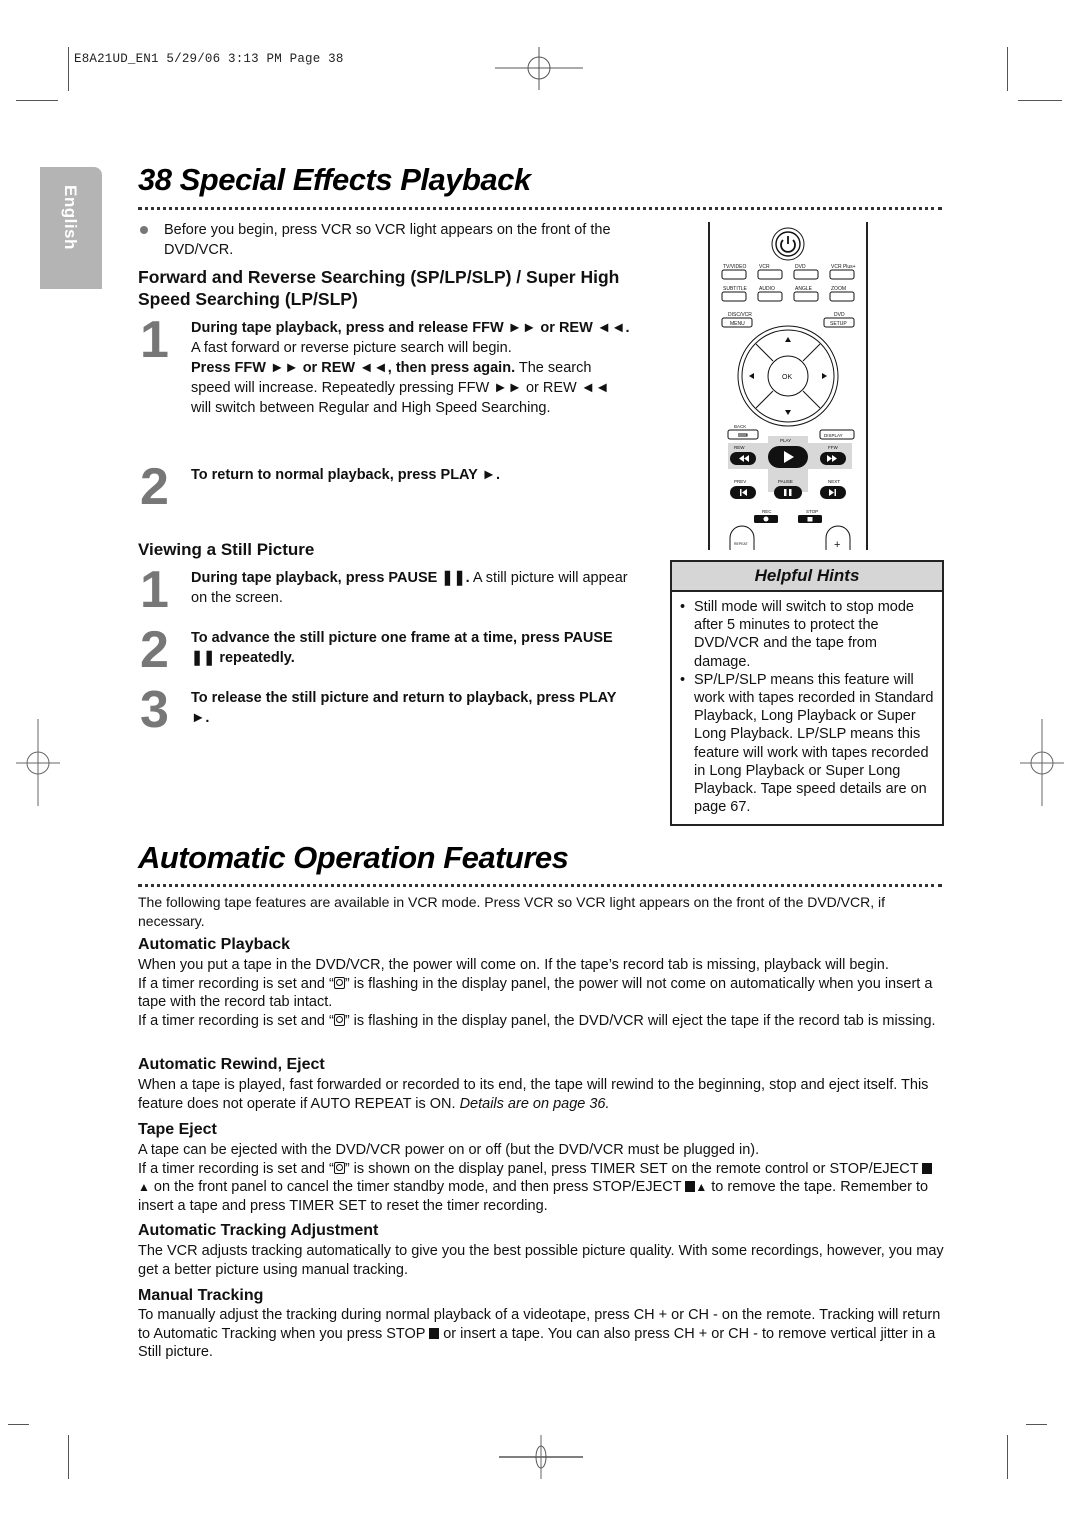 The height and width of the screenshot is (1528, 1080). What do you see at coordinates (735, 289) in the screenshot?
I see `remote-button-label: SUBTITLE` at bounding box center [735, 289].